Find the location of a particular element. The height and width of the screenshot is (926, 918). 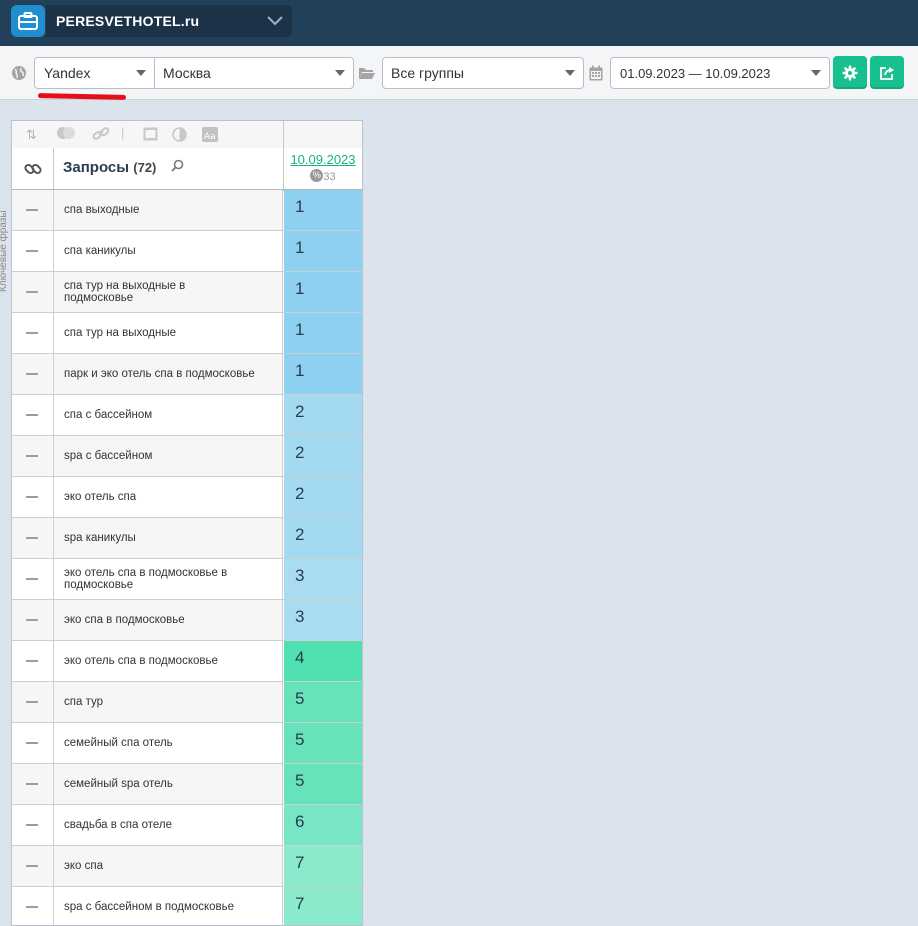

query-text: спа выходные is located at coordinates (168, 210).